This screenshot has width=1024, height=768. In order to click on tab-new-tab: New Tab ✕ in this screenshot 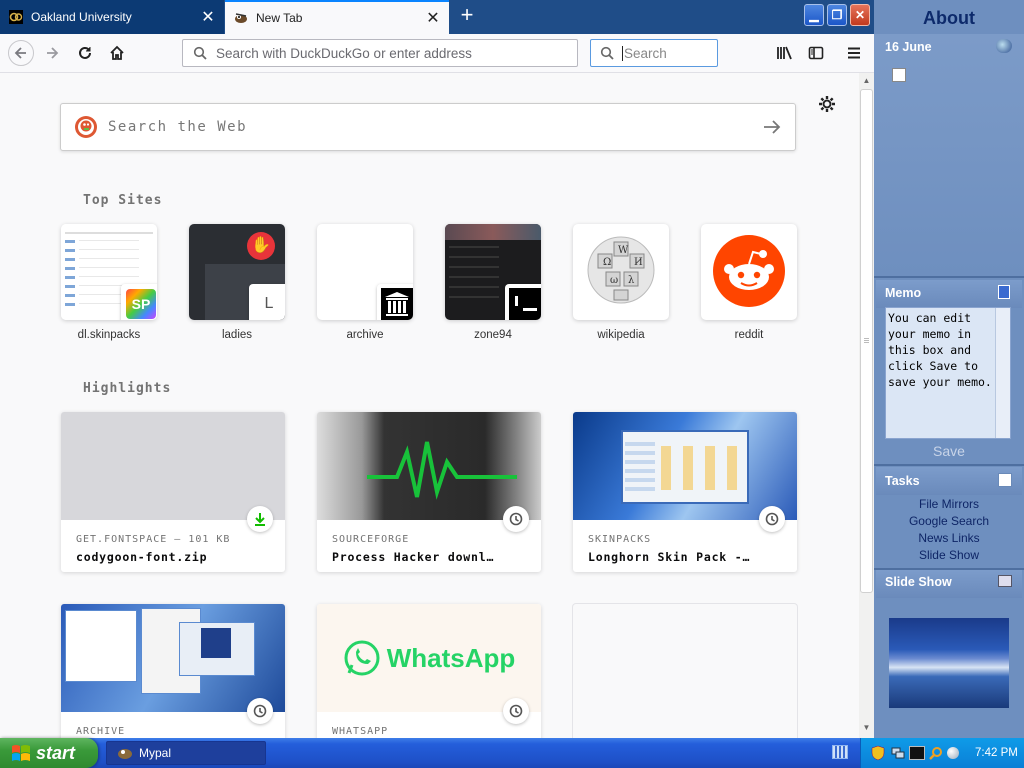, I will do `click(337, 17)`.